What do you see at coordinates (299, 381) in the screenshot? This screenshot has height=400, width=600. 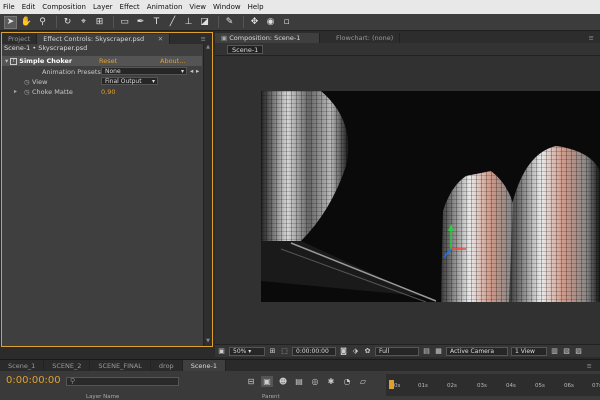 I see `frame-blending-icon: ▤` at bounding box center [299, 381].